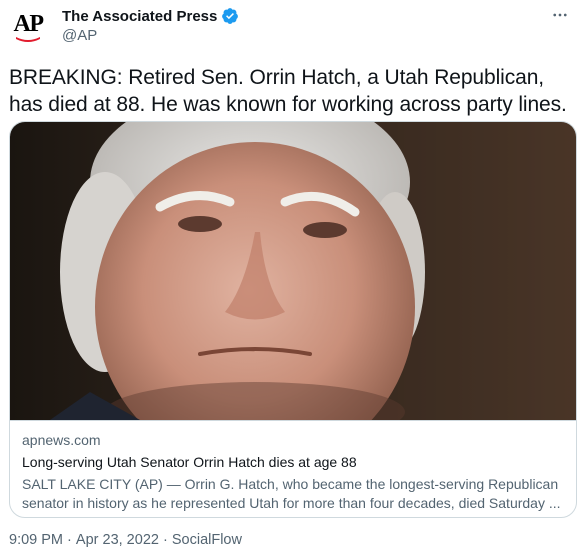 The image size is (583, 553). What do you see at coordinates (79, 35) in the screenshot?
I see `handle: @AP` at bounding box center [79, 35].